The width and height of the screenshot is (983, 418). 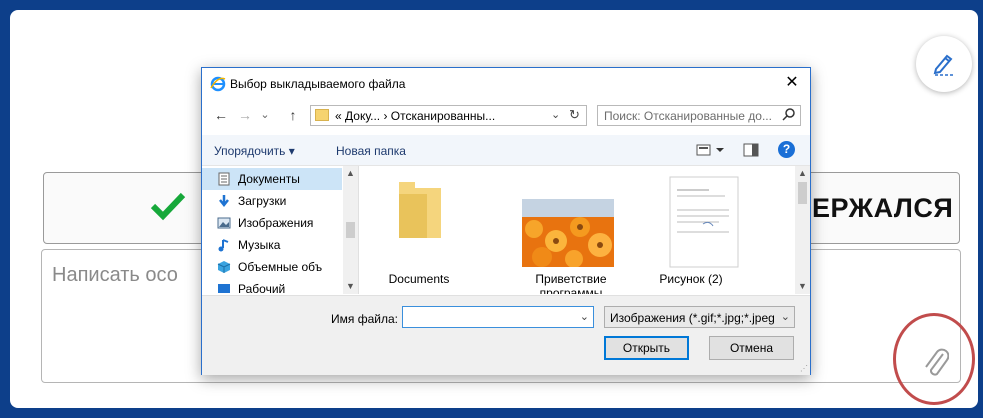 I want to click on file-item-document: Рисунок (2), so click(x=691, y=230).